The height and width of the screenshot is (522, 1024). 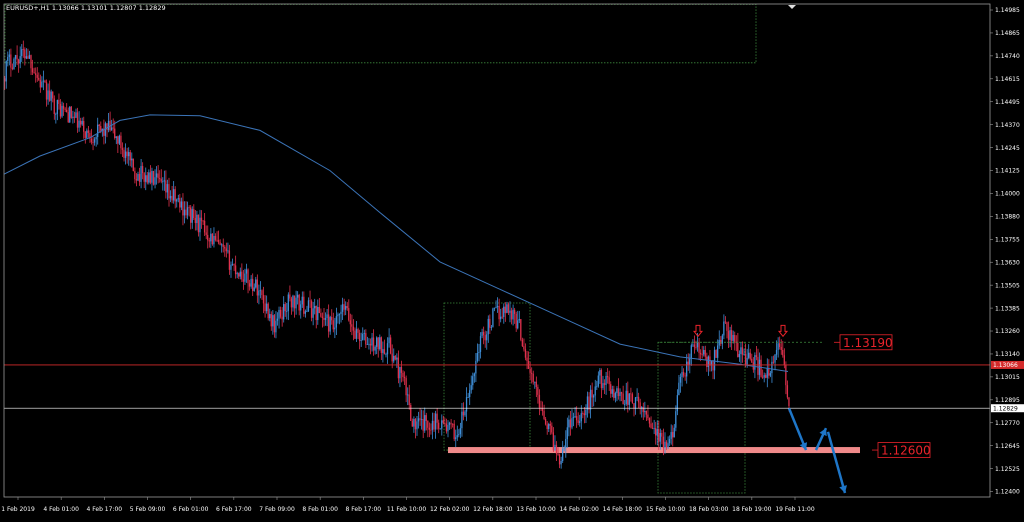 What do you see at coordinates (18, 509) in the screenshot?
I see `x-tick-label: 1 Feb 2019` at bounding box center [18, 509].